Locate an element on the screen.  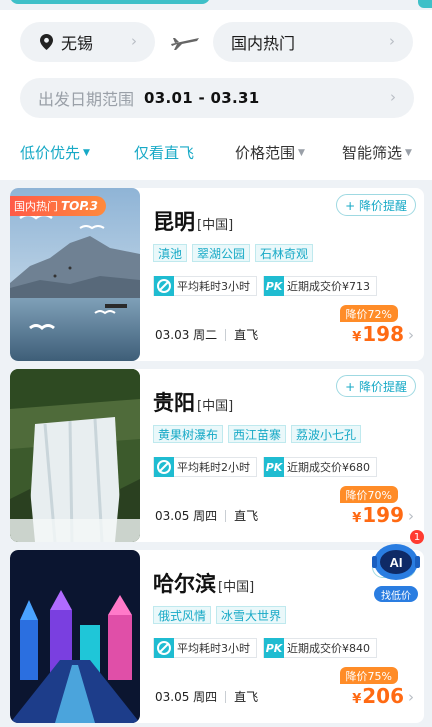
city-name: 贵阳 [中国] is located at coordinates (193, 402).